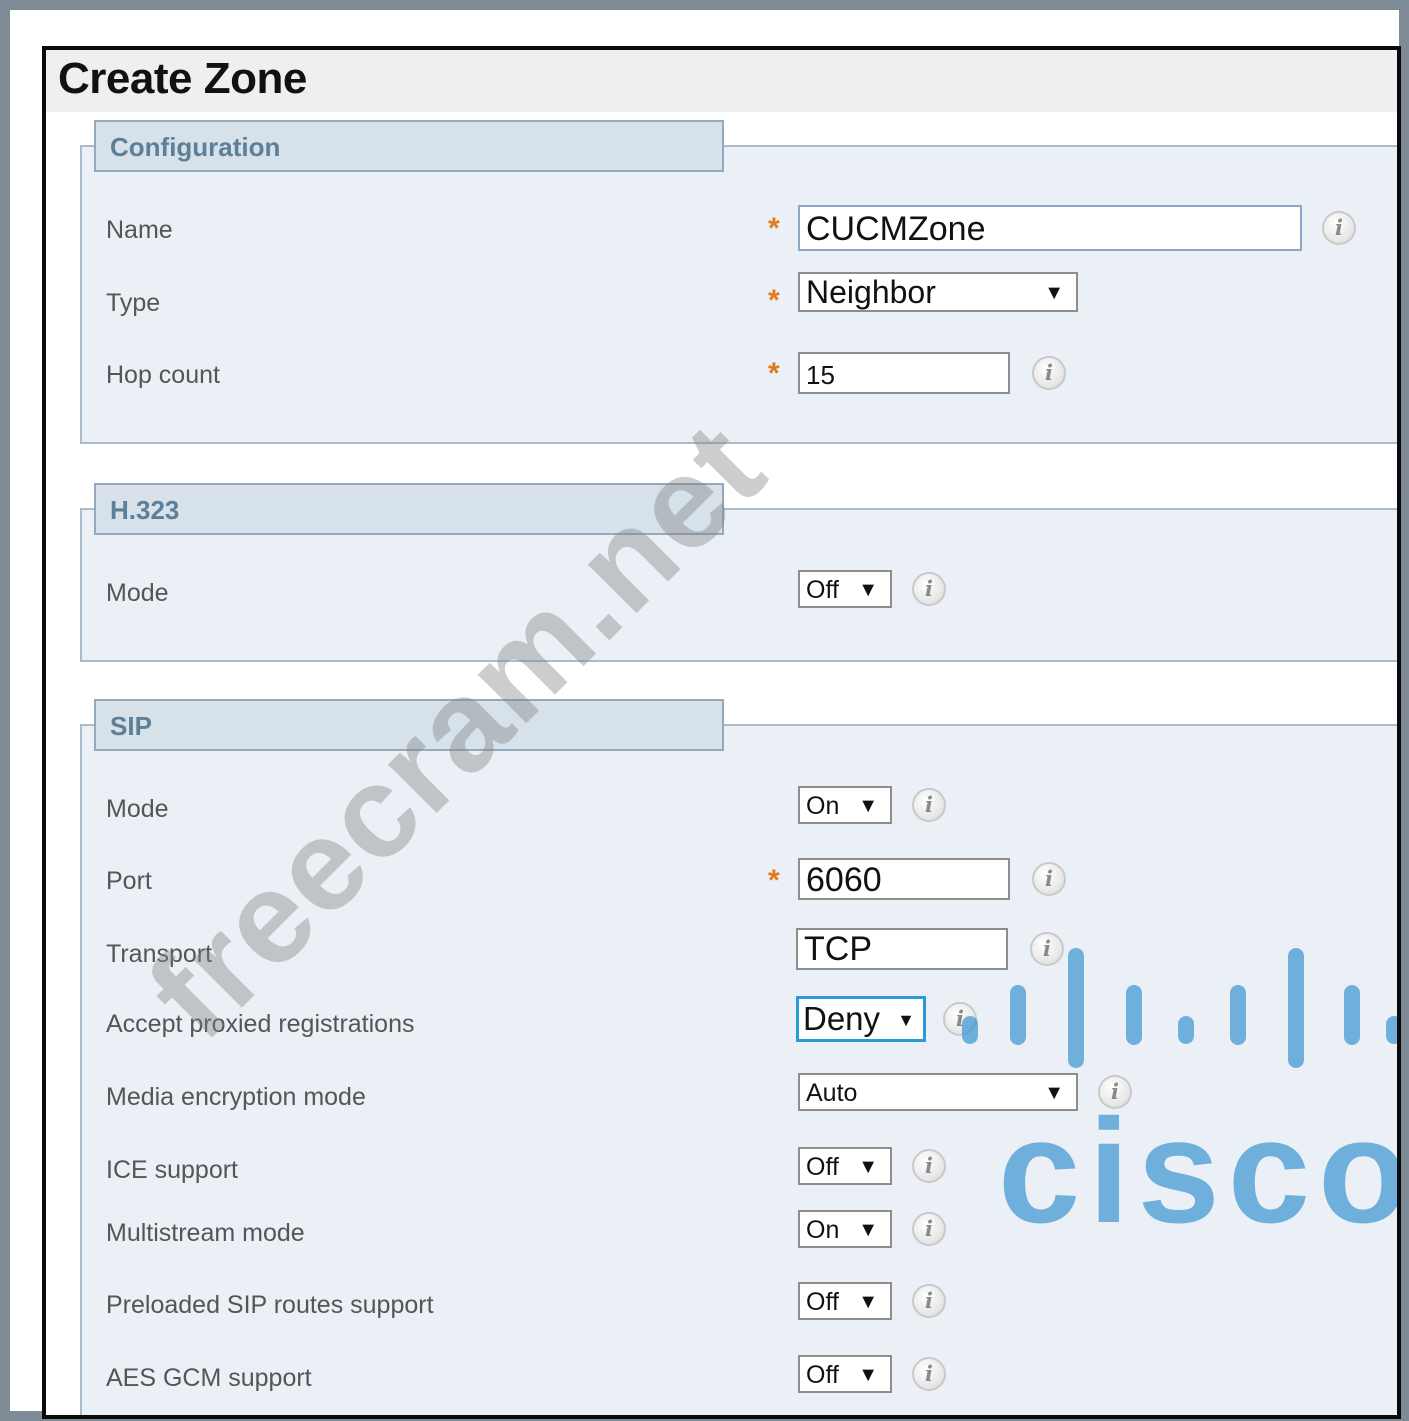  I want to click on aes-gcm-info-icon: i, so click(929, 1374).